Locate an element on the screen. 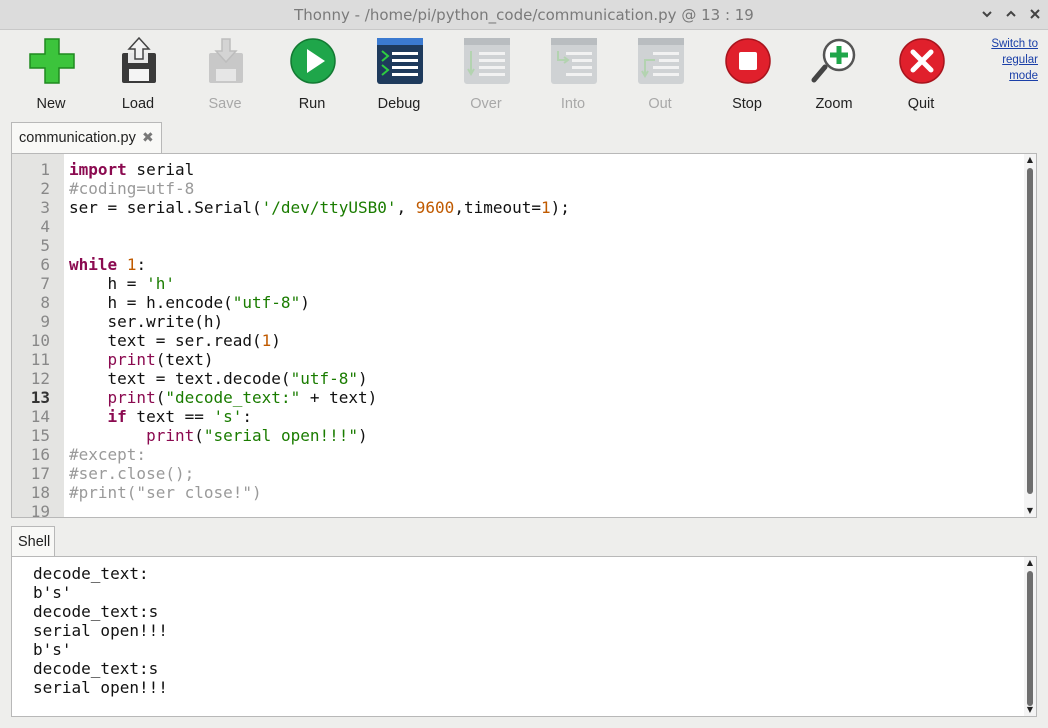 The height and width of the screenshot is (728, 1048). shell-output-line: serial open!!! is located at coordinates (100, 630).